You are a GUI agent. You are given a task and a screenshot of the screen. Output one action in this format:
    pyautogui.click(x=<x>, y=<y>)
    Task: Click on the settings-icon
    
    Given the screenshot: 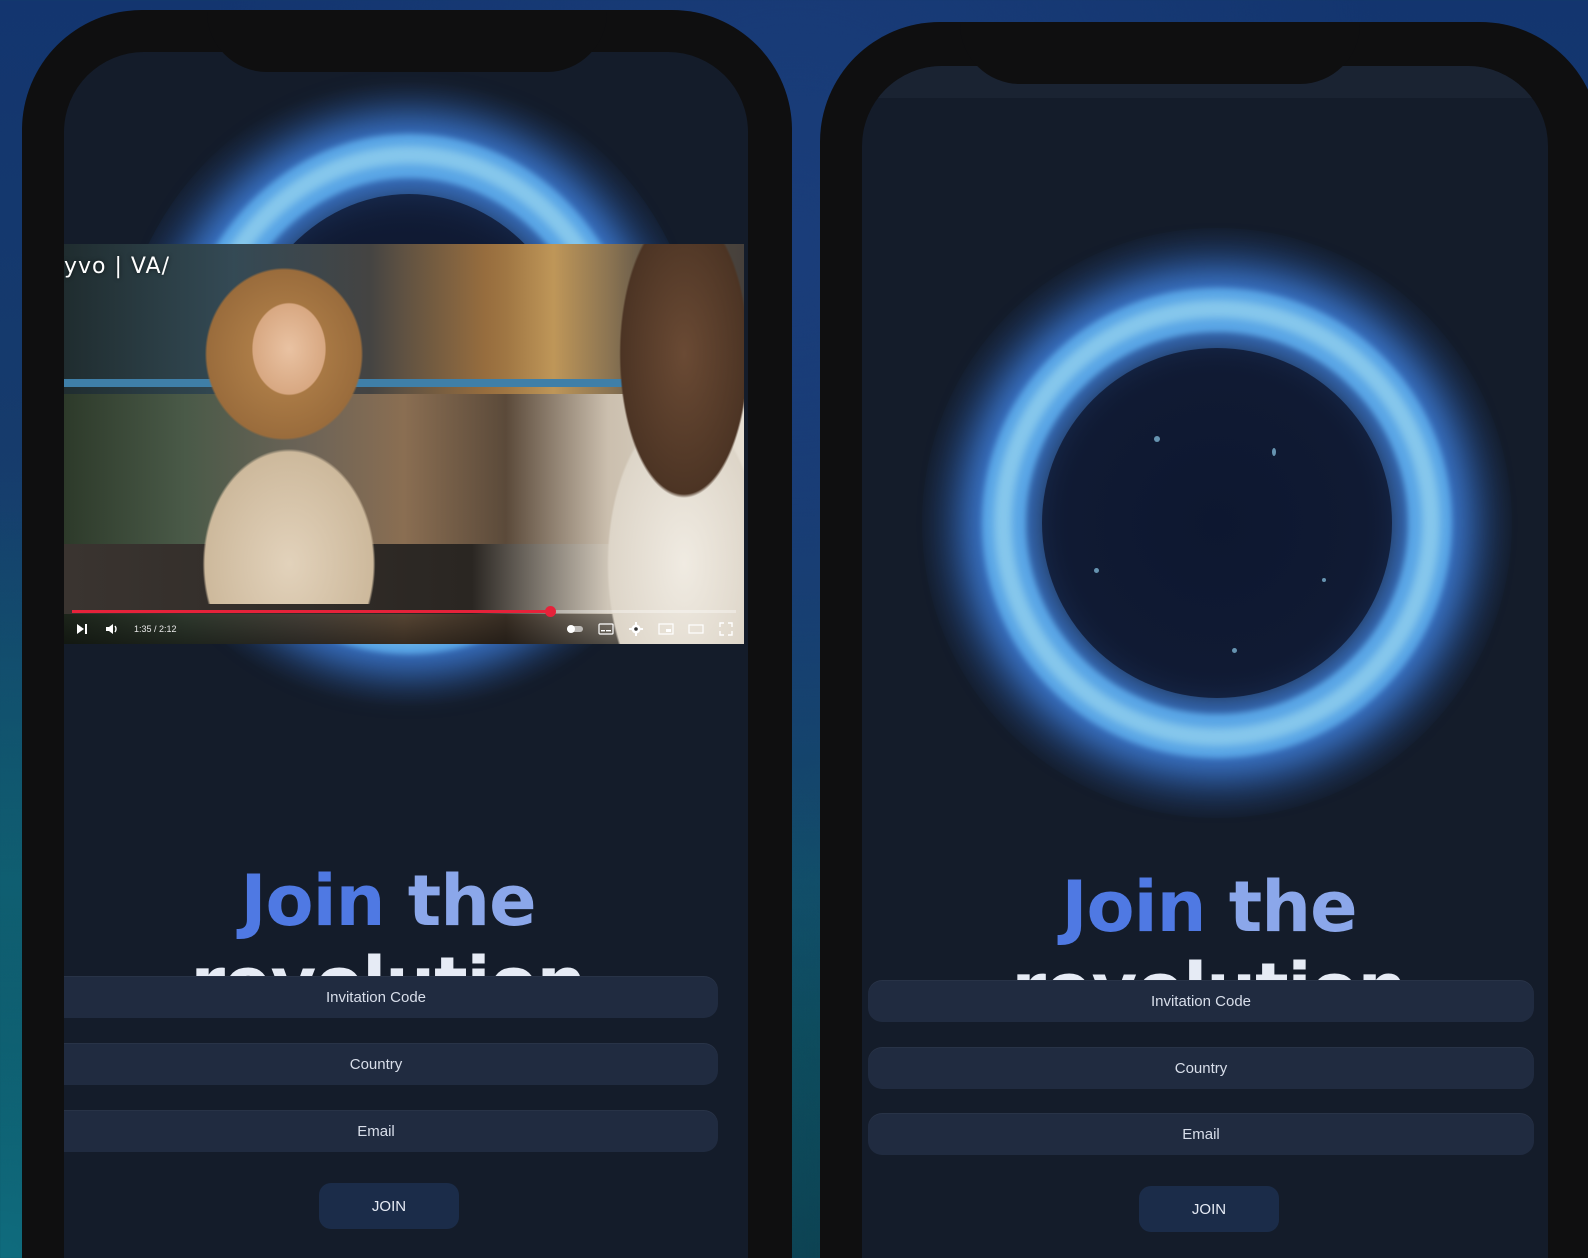 What is the action you would take?
    pyautogui.click(x=636, y=629)
    